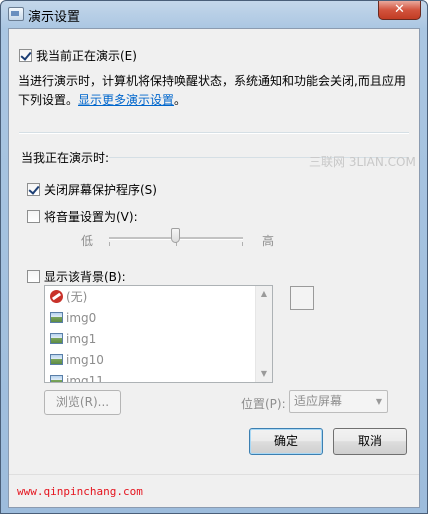 Image resolution: width=428 pixels, height=514 pixels. What do you see at coordinates (175, 235) in the screenshot?
I see `volume-slider-thumb` at bounding box center [175, 235].